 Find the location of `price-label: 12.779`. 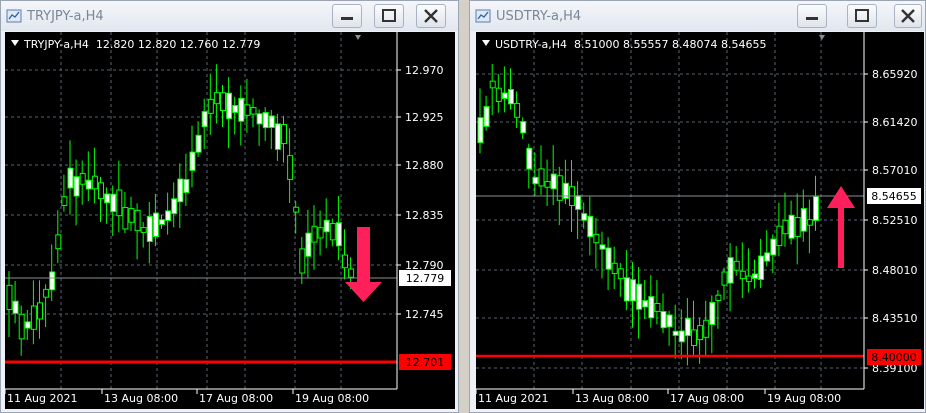

price-label: 12.779 is located at coordinates (425, 278).